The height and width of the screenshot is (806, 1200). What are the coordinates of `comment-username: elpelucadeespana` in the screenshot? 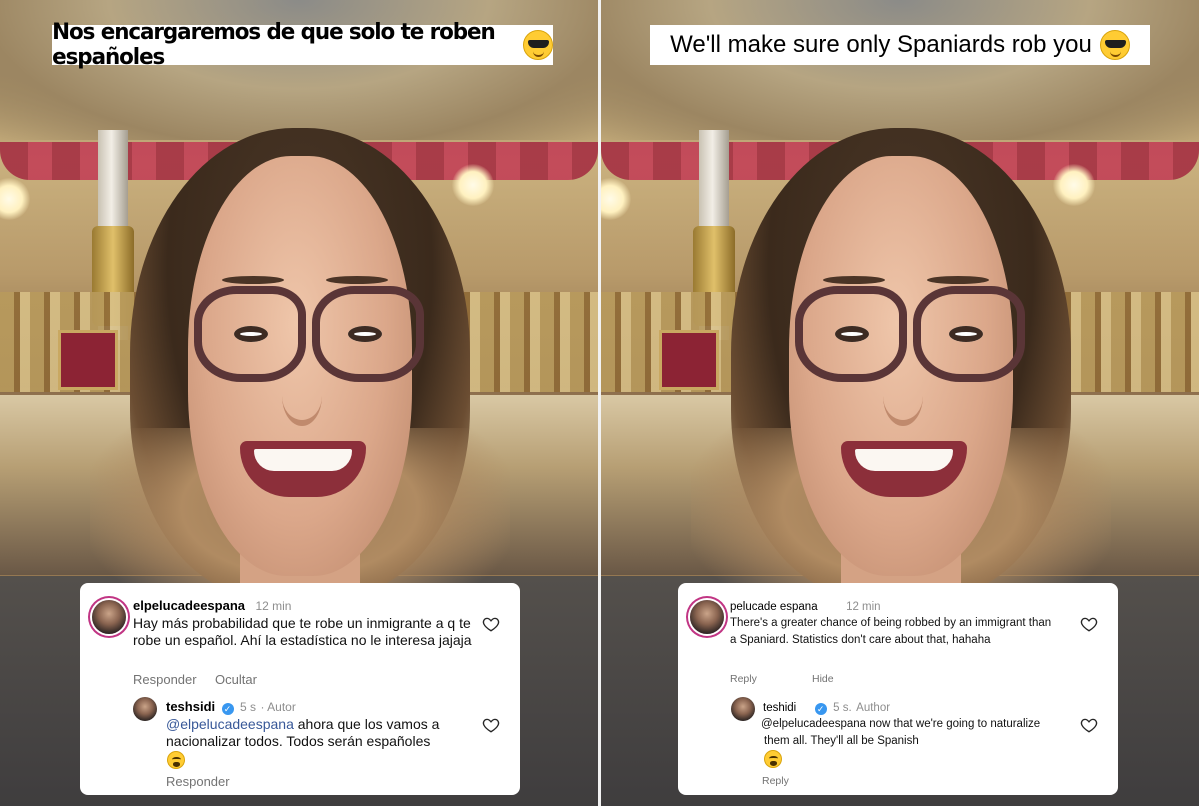 It's located at (189, 605).